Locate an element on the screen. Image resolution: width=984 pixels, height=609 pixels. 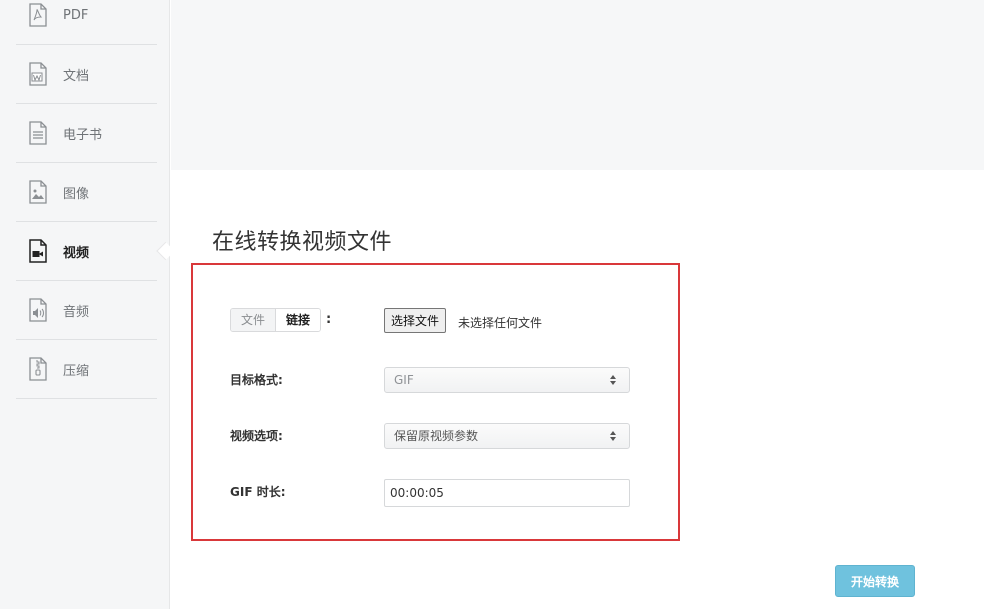
sidebar-item-pdf: PDF is located at coordinates (86, 22).